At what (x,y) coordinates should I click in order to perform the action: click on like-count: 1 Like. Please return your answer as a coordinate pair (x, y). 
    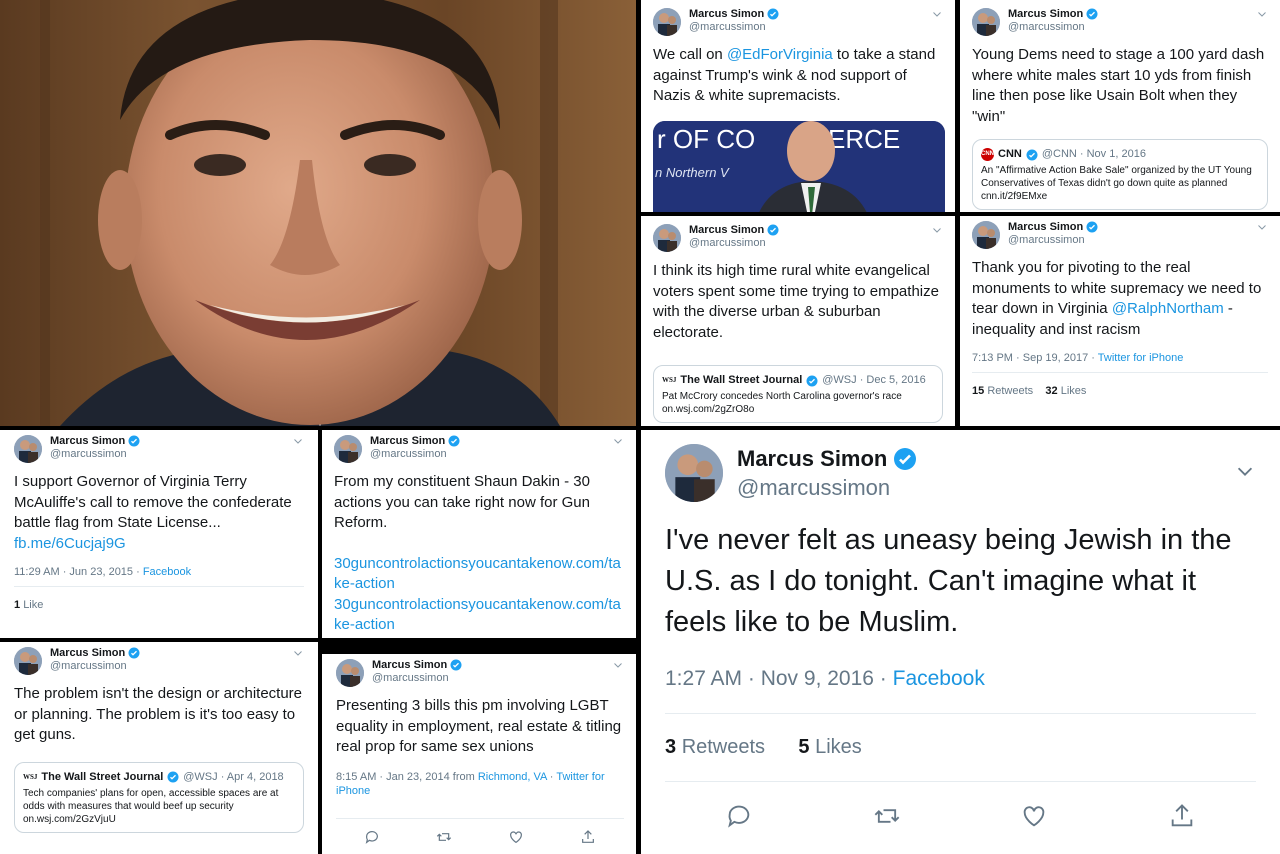
    Looking at the image, I should click on (28, 605).